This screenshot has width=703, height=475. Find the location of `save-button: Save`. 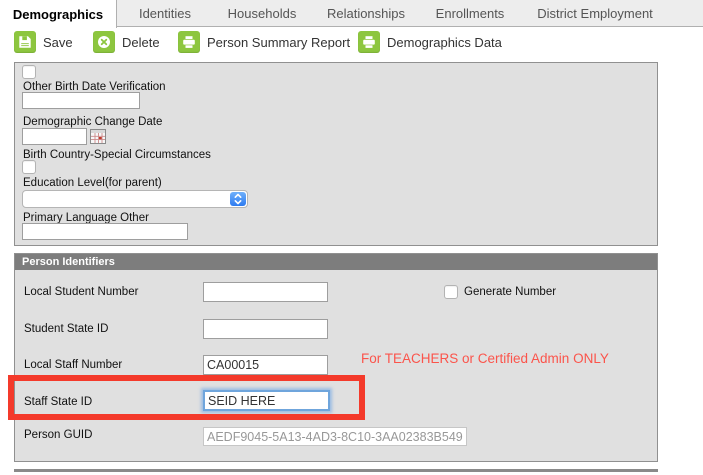

save-button: Save is located at coordinates (43, 42).